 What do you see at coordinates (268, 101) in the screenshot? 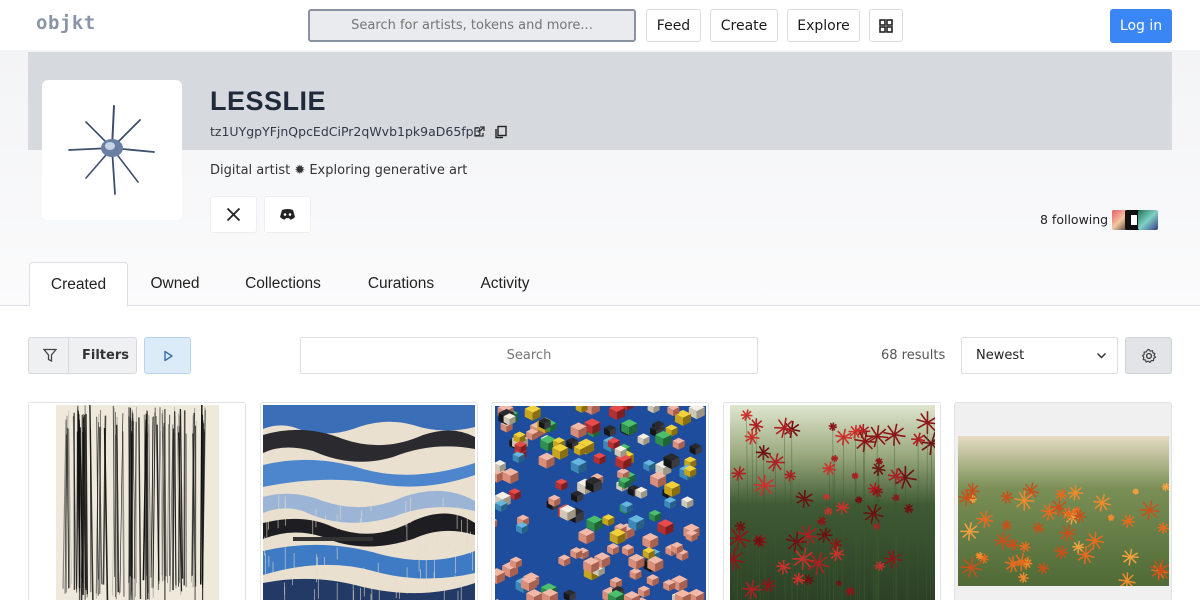
I see `profile-name: LESSLIE` at bounding box center [268, 101].